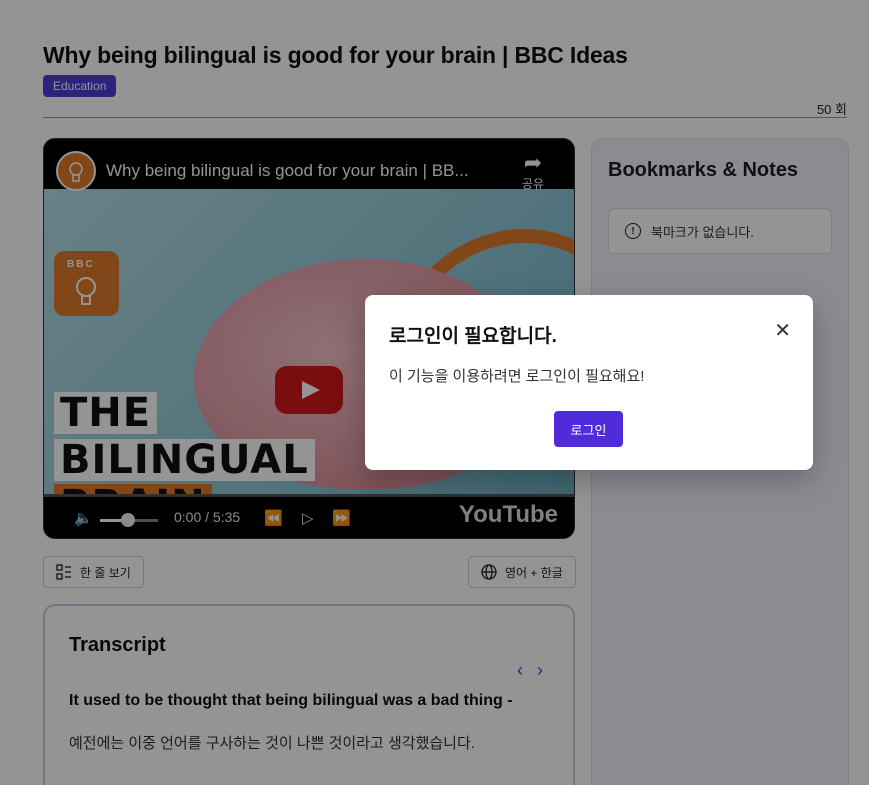 The width and height of the screenshot is (869, 785). Describe the element at coordinates (782, 331) in the screenshot. I see `close-icon: ✕` at that location.